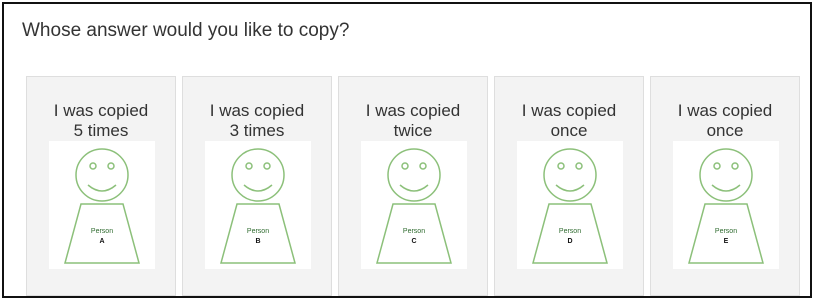  Describe the element at coordinates (726, 241) in the screenshot. I see `person-letter: E` at that location.